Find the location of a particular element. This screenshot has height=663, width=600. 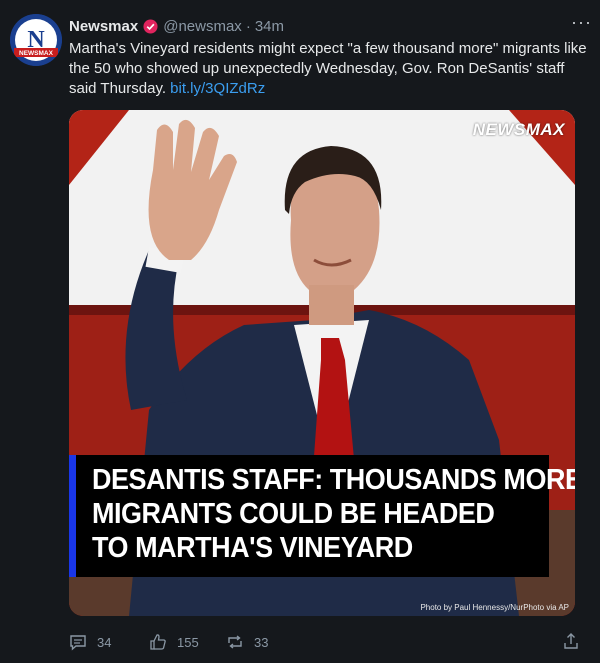

newsmax-logo-icon: N NEWSMAX is located at coordinates (36, 40).